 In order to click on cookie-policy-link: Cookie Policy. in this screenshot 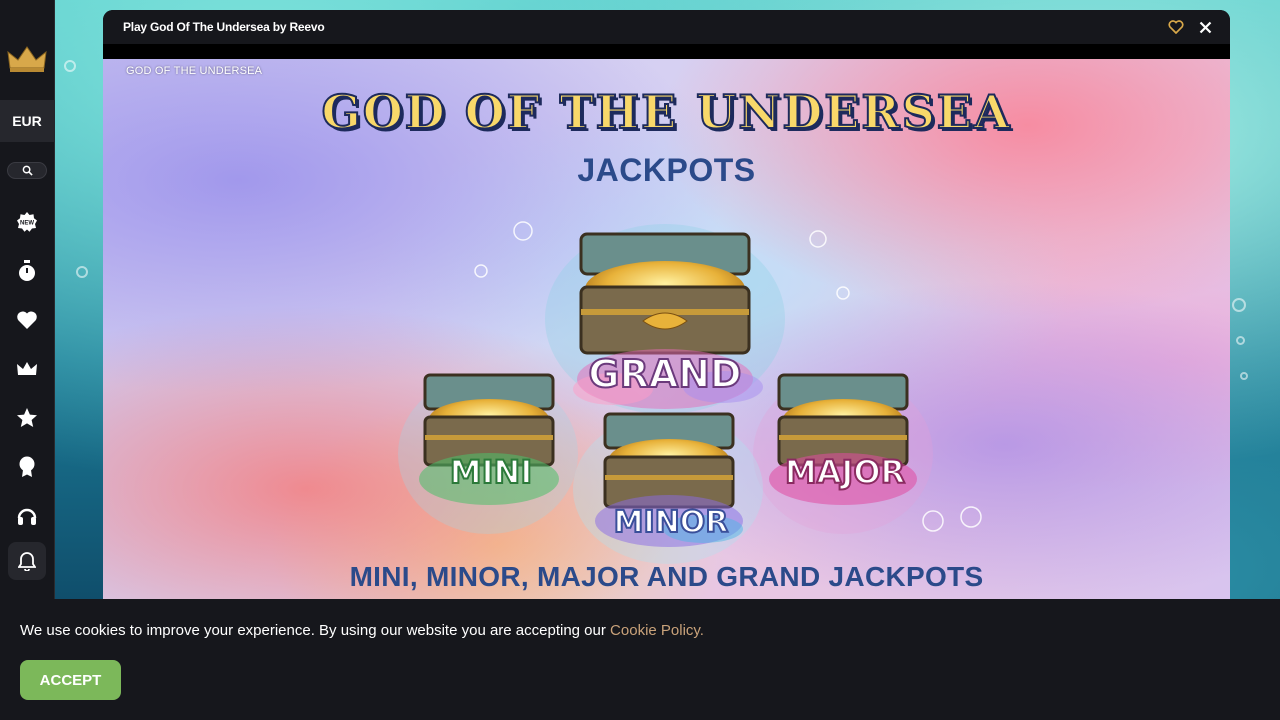, I will do `click(657, 630)`.